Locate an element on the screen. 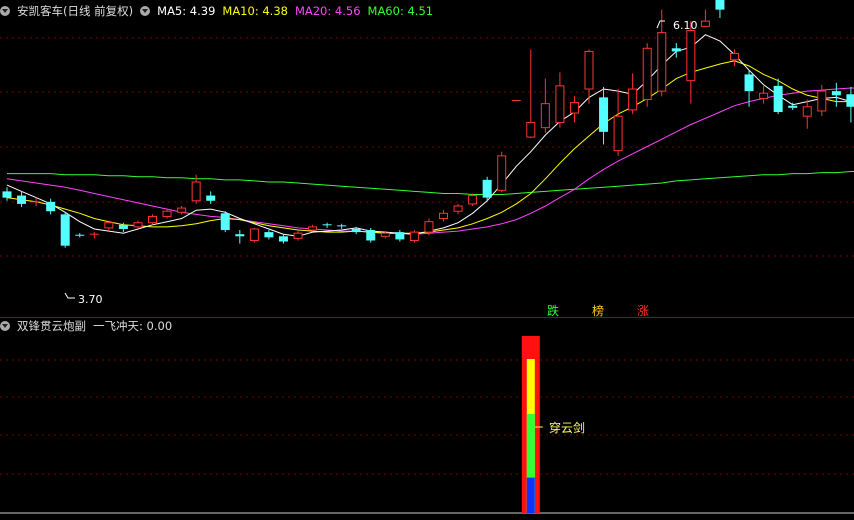 This screenshot has width=854, height=520. ma10-label: MA10: 4.38 is located at coordinates (255, 11).